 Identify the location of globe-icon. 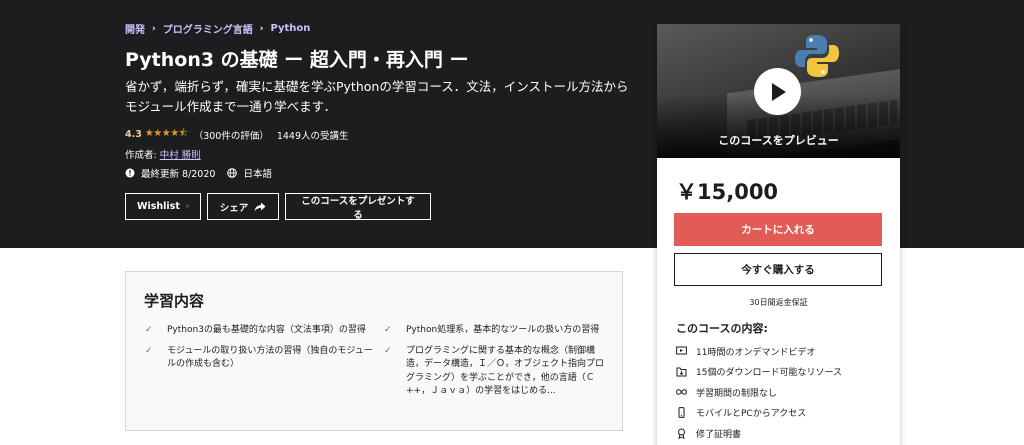
(232, 173).